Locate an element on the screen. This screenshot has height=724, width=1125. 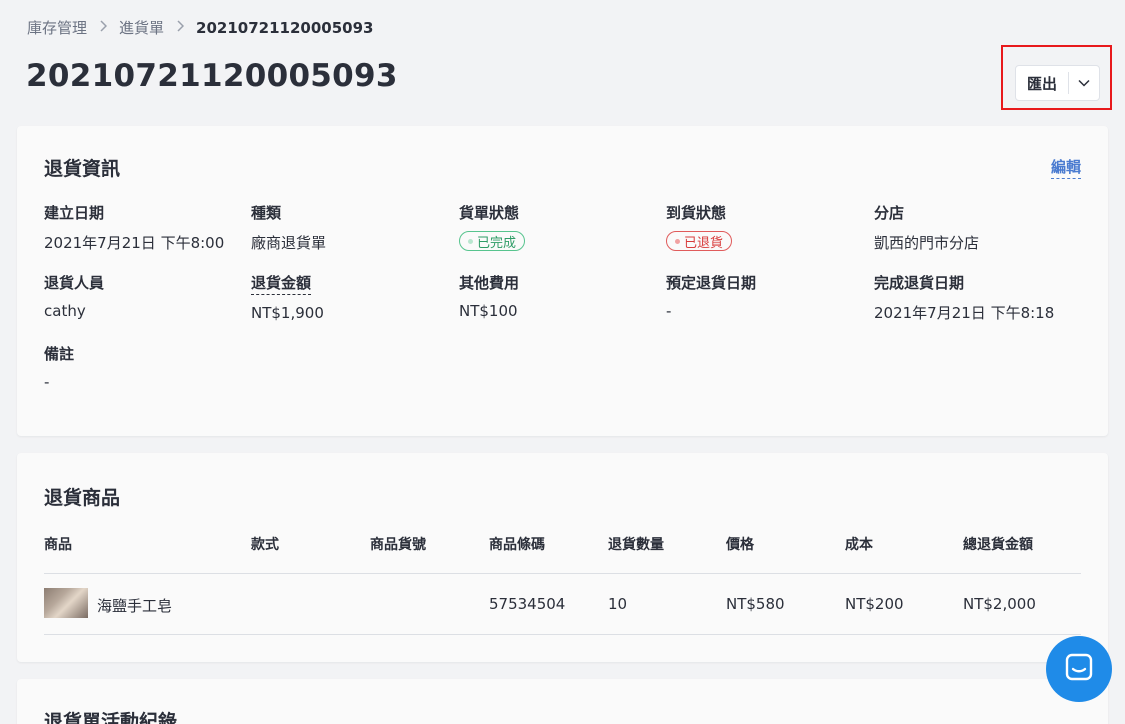
page-title: 20210721120005093 is located at coordinates (212, 76).